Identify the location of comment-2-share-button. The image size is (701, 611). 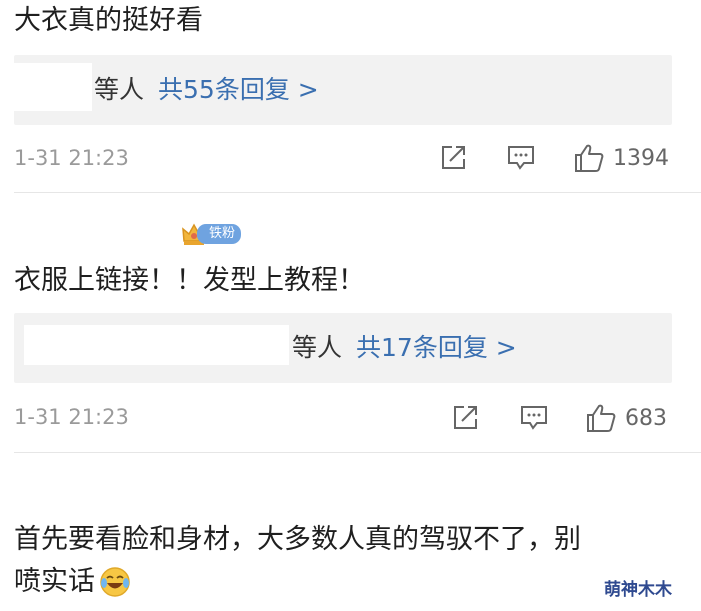
(465, 417).